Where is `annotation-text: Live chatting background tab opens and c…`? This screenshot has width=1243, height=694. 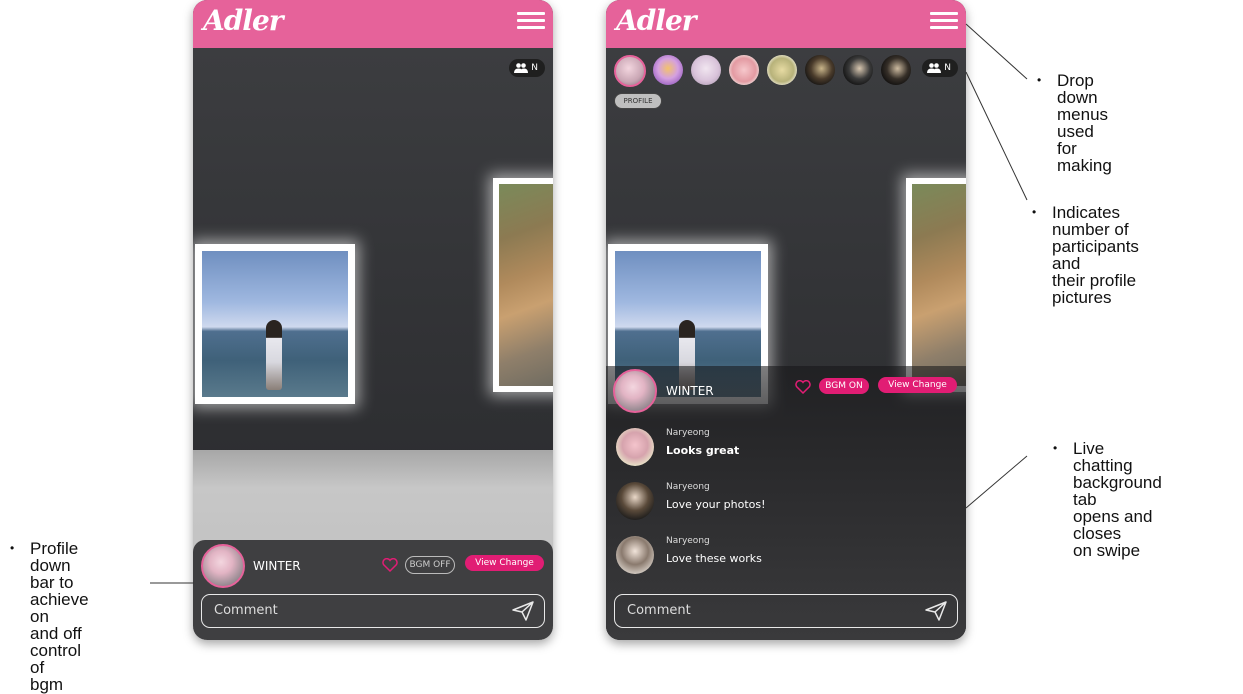 annotation-text: Live chatting background tab opens and c… is located at coordinates (1117, 499).